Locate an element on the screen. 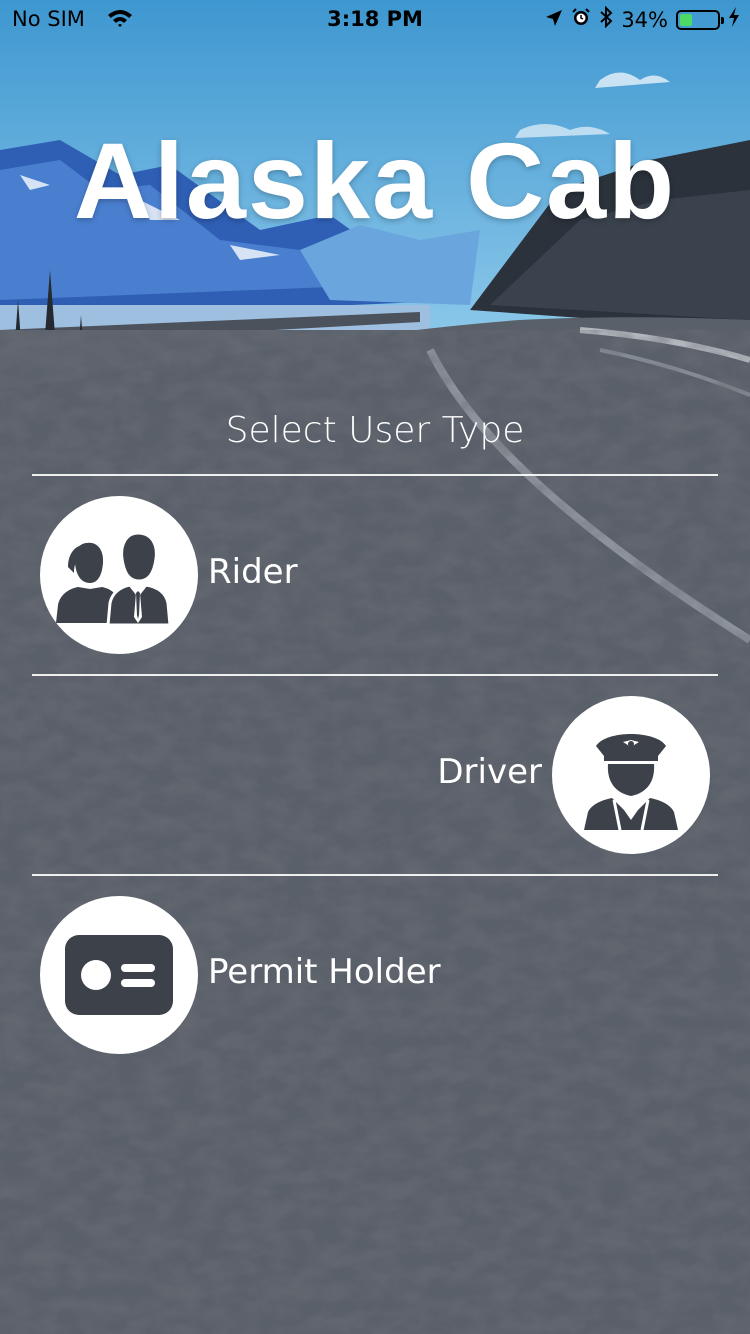 This screenshot has height=1334, width=750. rider-label: Rider is located at coordinates (253, 572).